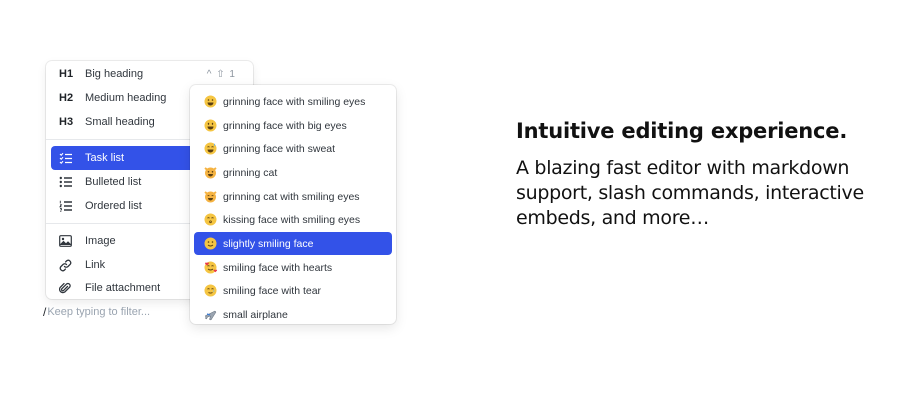 This screenshot has height=419, width=898. I want to click on emoji-item: smiling face with tear, so click(293, 290).